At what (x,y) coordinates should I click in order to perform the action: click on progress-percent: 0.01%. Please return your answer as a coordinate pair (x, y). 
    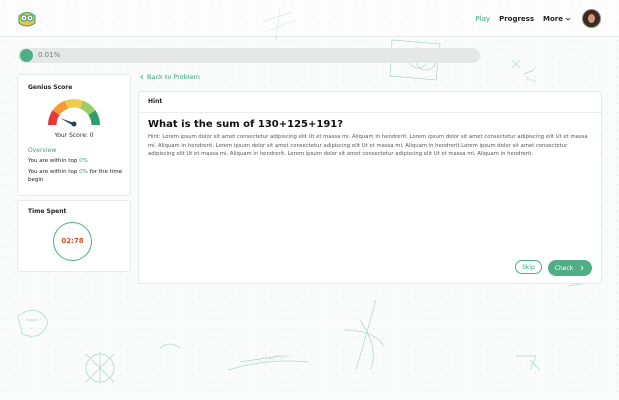
    Looking at the image, I should click on (49, 55).